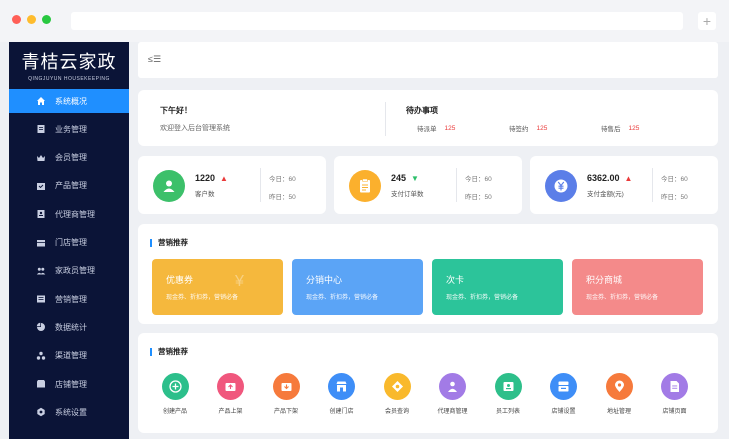 The image size is (729, 439). What do you see at coordinates (455, 280) in the screenshot?
I see `card-title: 次卡` at bounding box center [455, 280].